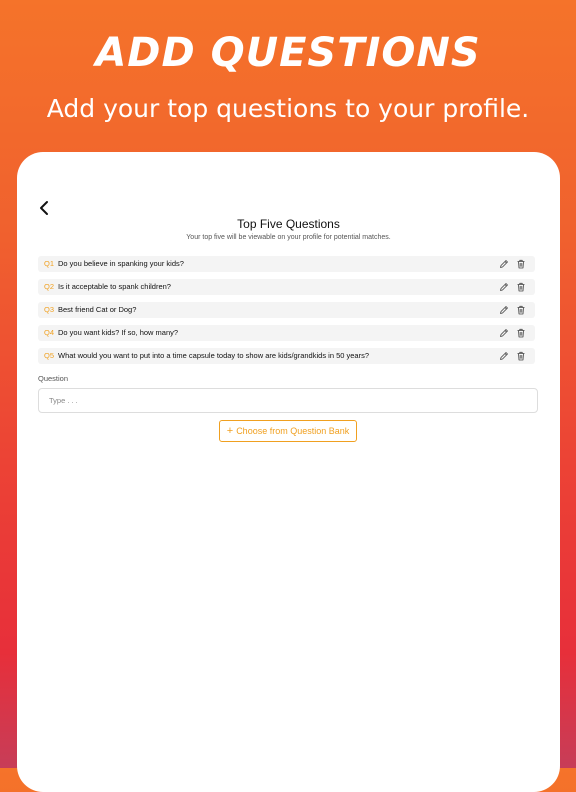  I want to click on question-number: Q3, so click(49, 309).